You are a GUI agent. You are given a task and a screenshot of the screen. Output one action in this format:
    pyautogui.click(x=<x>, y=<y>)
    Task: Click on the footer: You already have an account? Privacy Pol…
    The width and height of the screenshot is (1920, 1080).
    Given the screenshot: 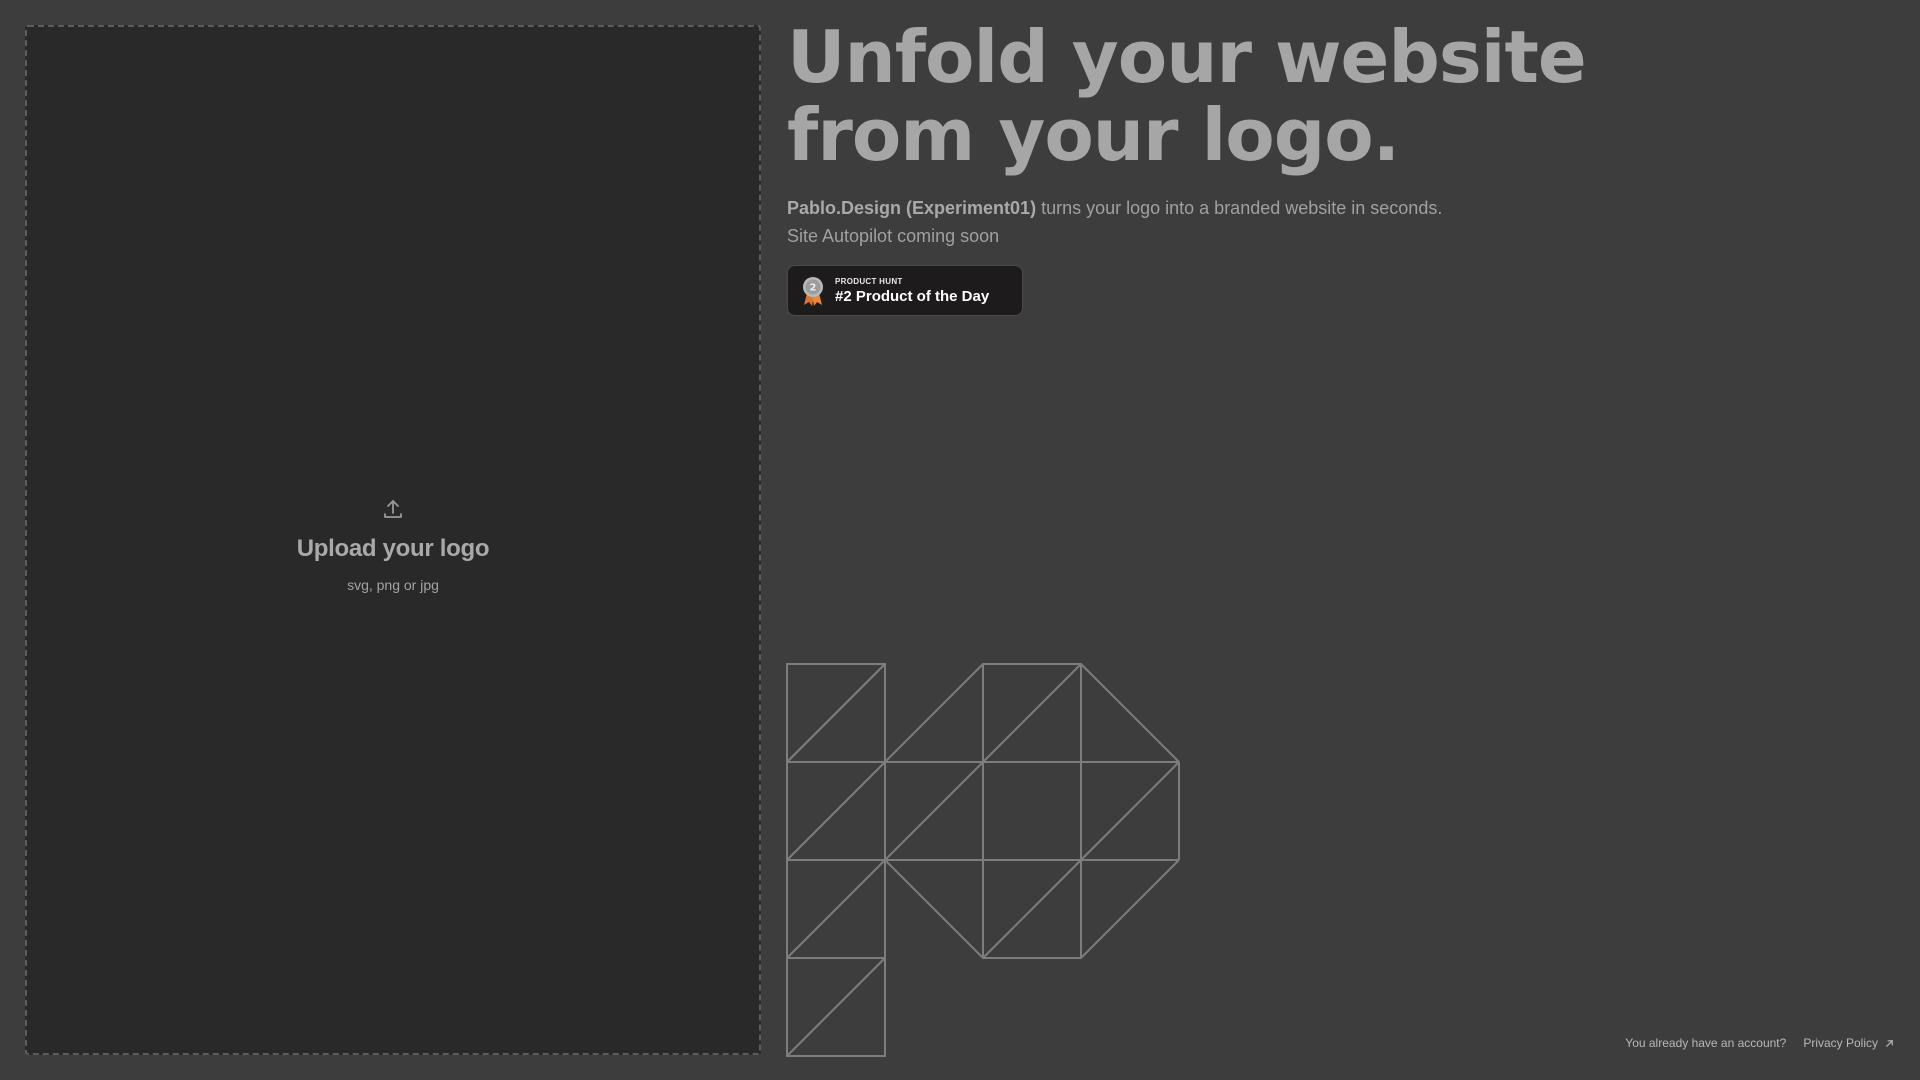 What is the action you would take?
    pyautogui.click(x=1759, y=1043)
    